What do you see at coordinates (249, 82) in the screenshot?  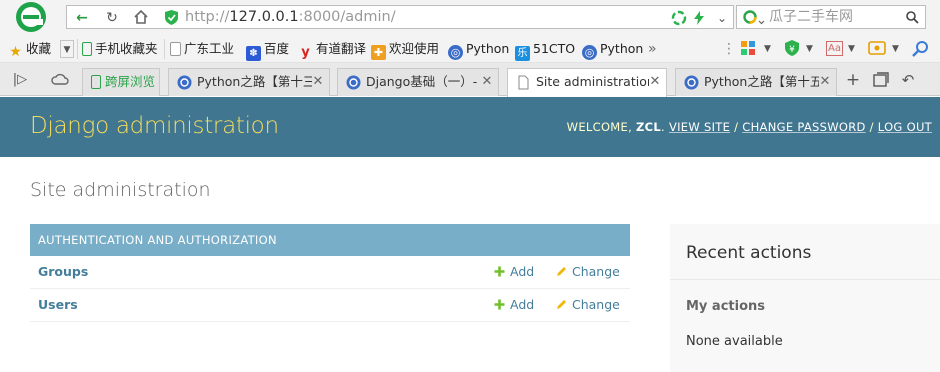 I see `tab-python-13: Python之路【第十三 ✕` at bounding box center [249, 82].